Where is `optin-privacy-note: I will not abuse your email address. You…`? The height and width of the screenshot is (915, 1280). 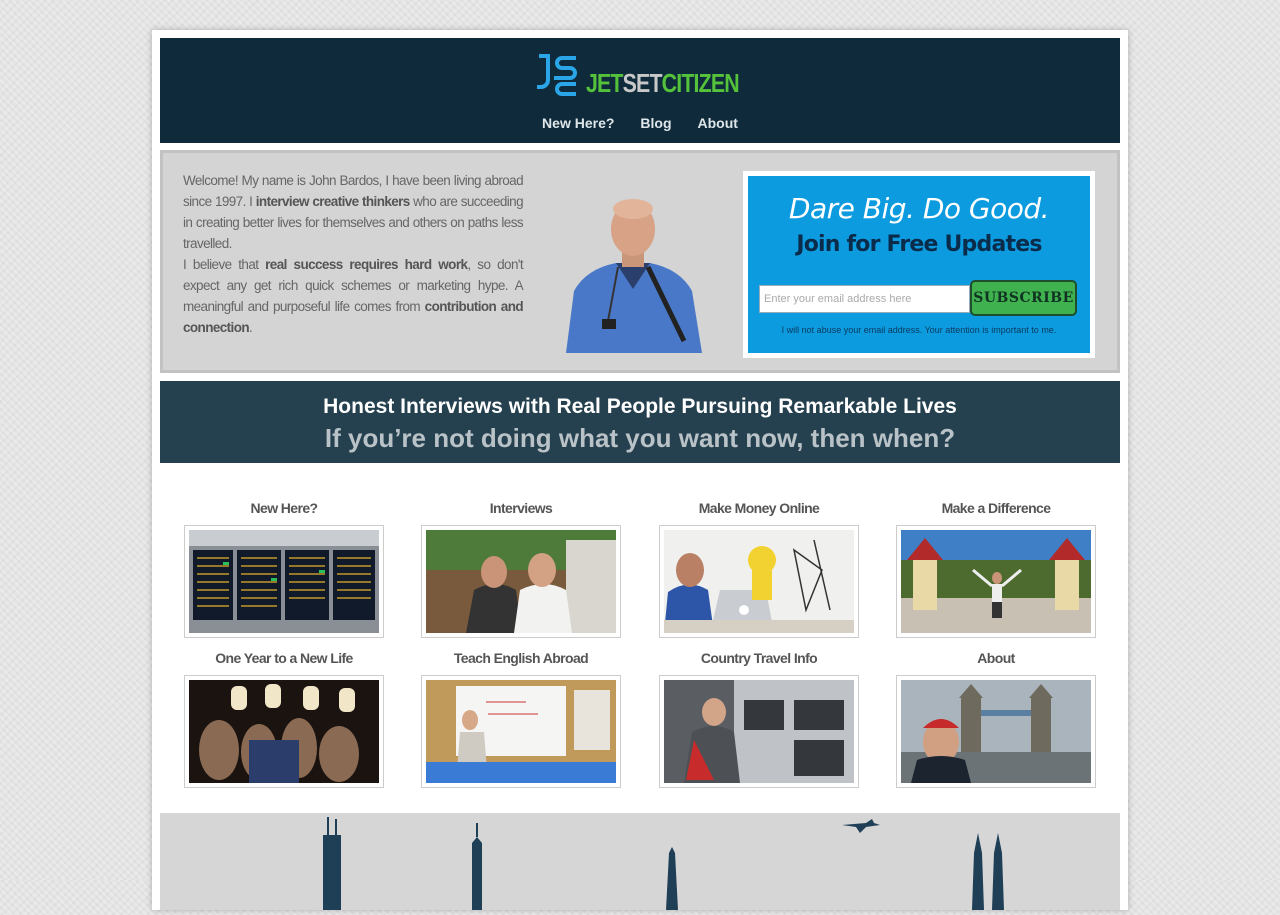
optin-privacy-note: I will not abuse your email address. You… is located at coordinates (919, 330).